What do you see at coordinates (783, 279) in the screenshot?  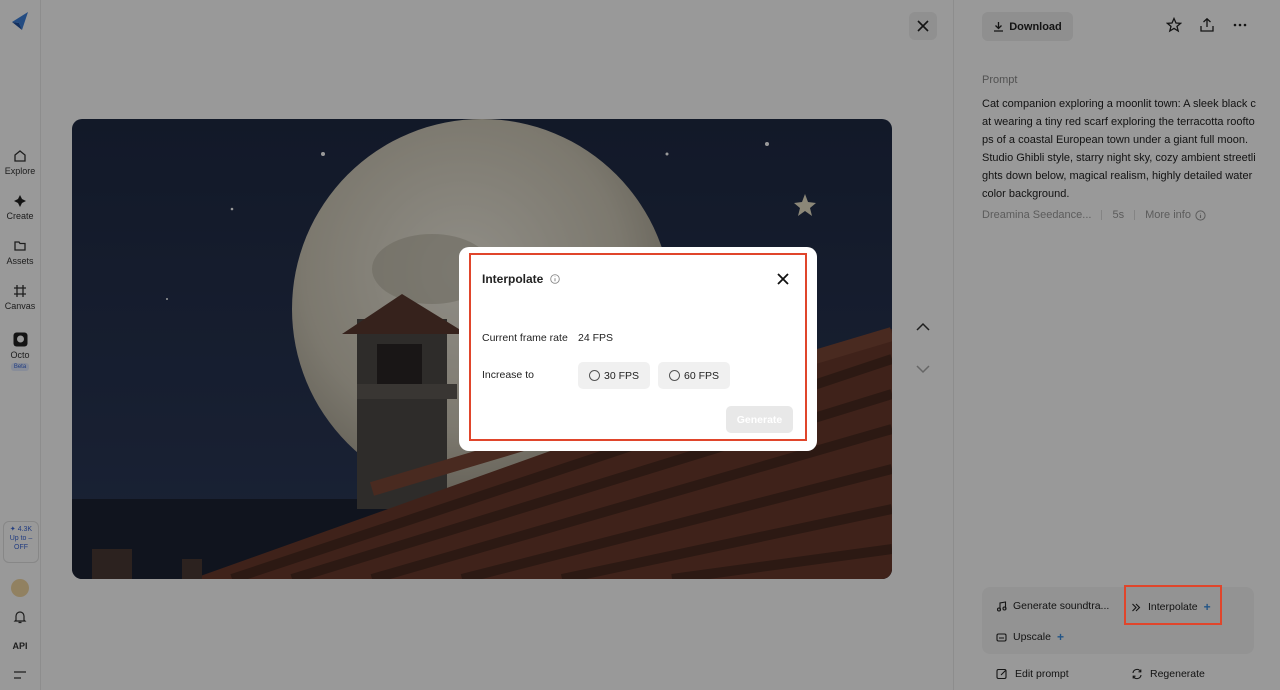 I see `close-dialog-icon` at bounding box center [783, 279].